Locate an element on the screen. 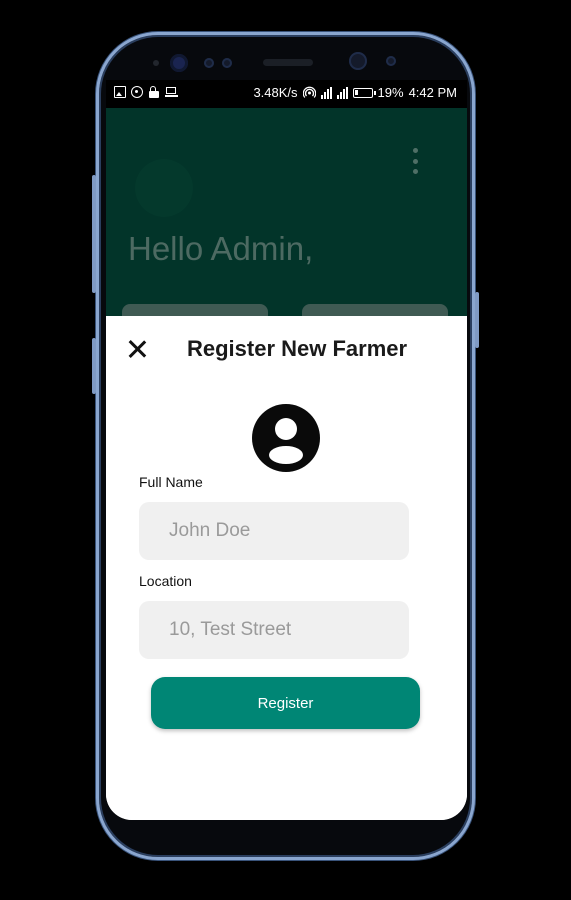  bixby-button is located at coordinates (94, 366).